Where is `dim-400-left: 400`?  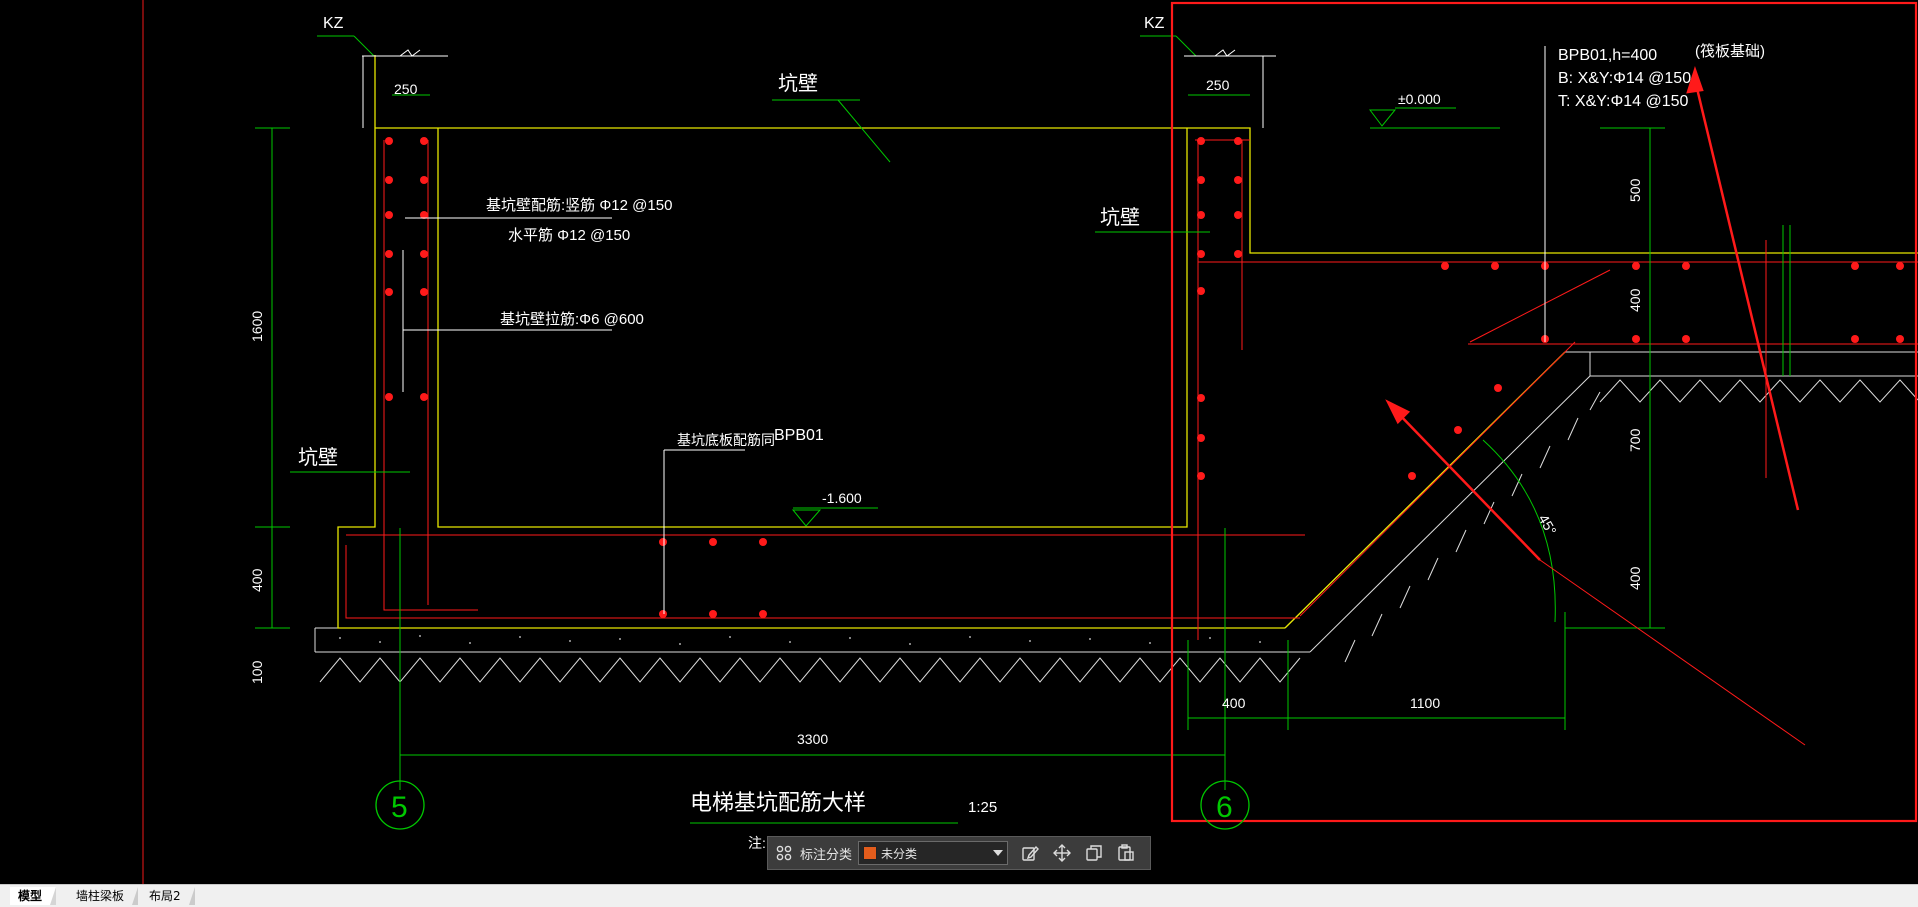
dim-400-left: 400 is located at coordinates (257, 580).